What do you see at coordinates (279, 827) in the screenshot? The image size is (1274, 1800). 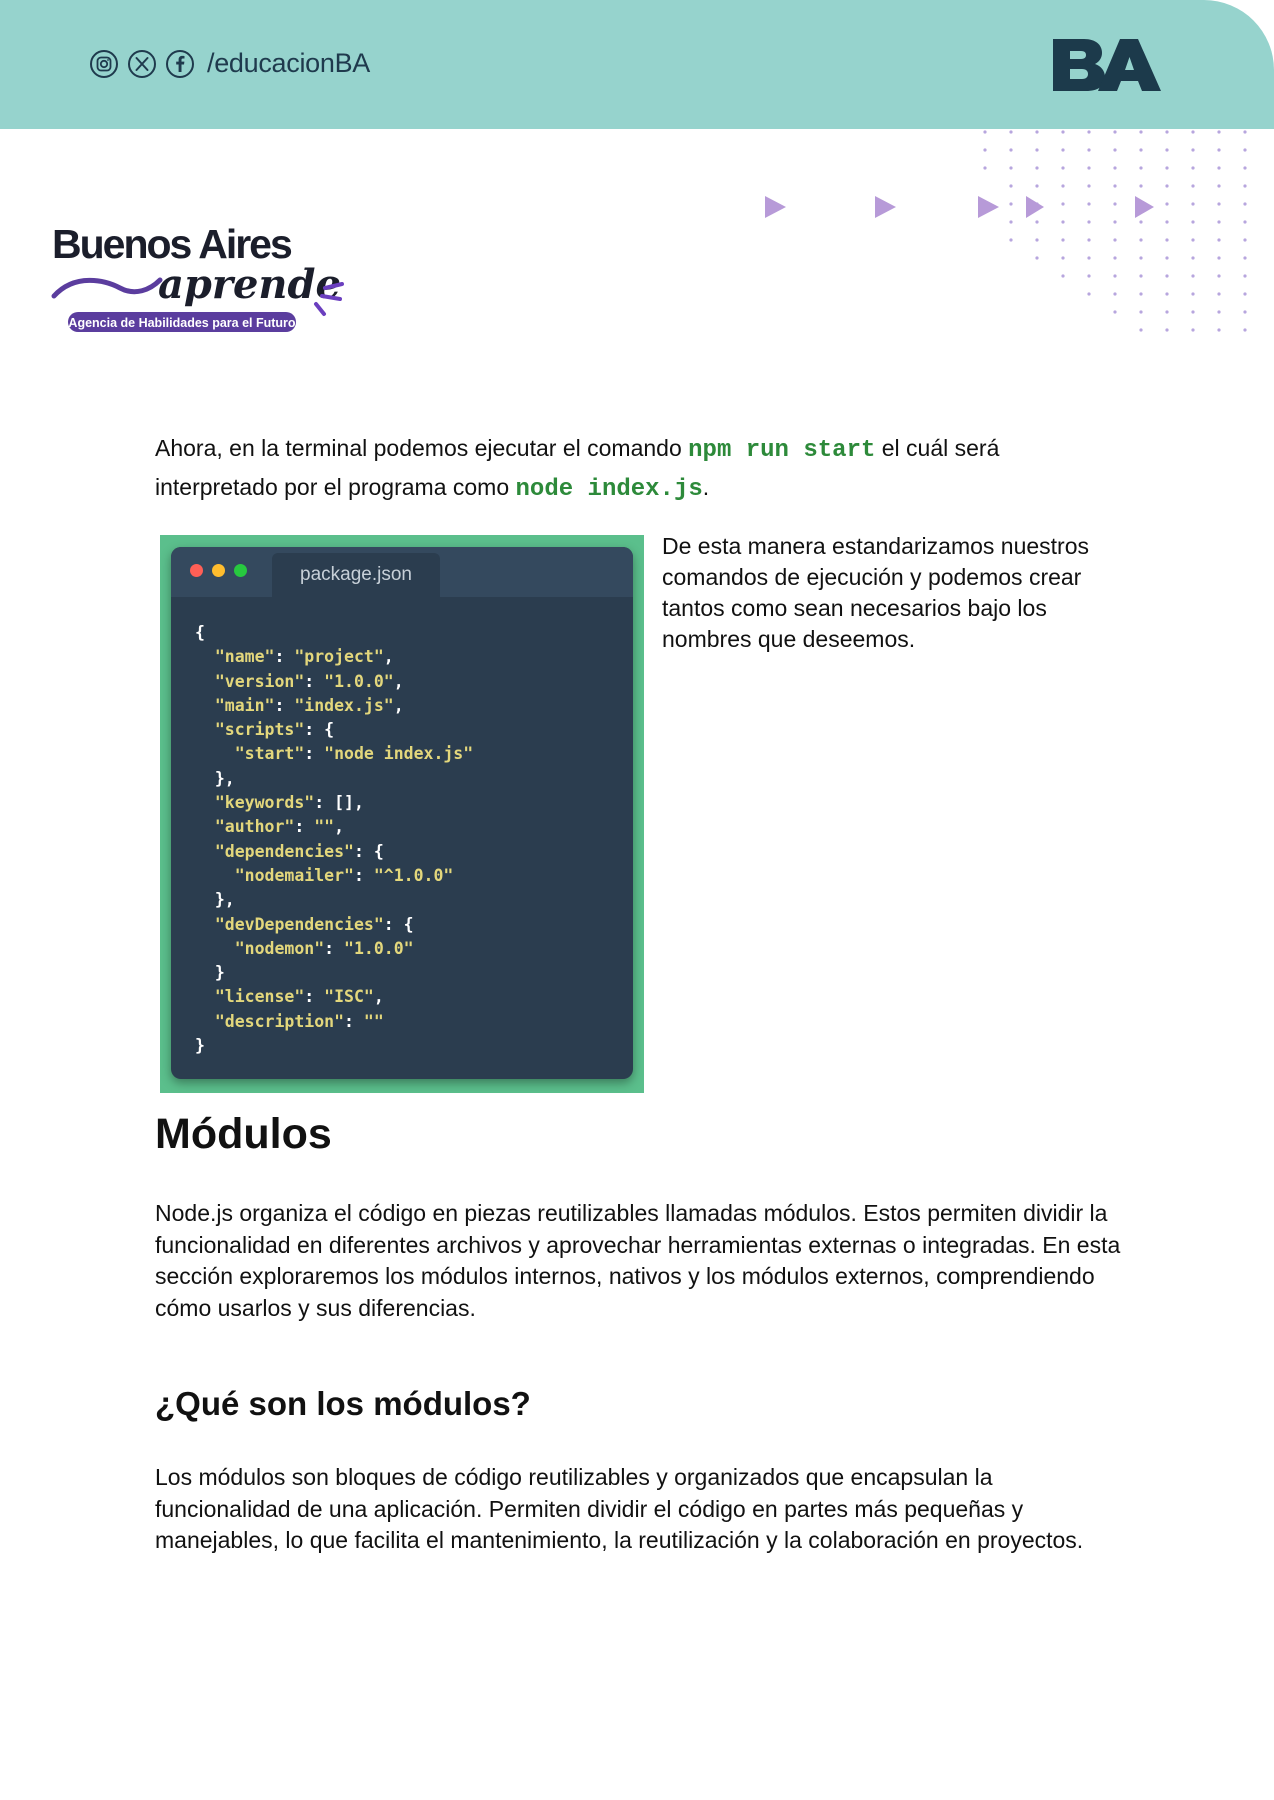 I see `code-line: "author": "",` at bounding box center [279, 827].